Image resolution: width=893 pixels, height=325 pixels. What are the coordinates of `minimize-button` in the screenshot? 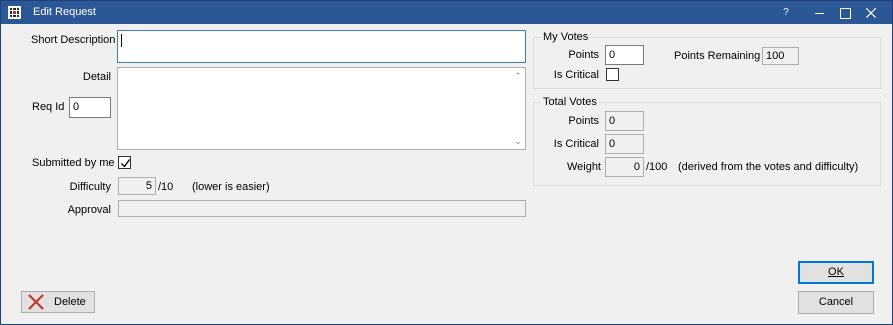 It's located at (820, 12).